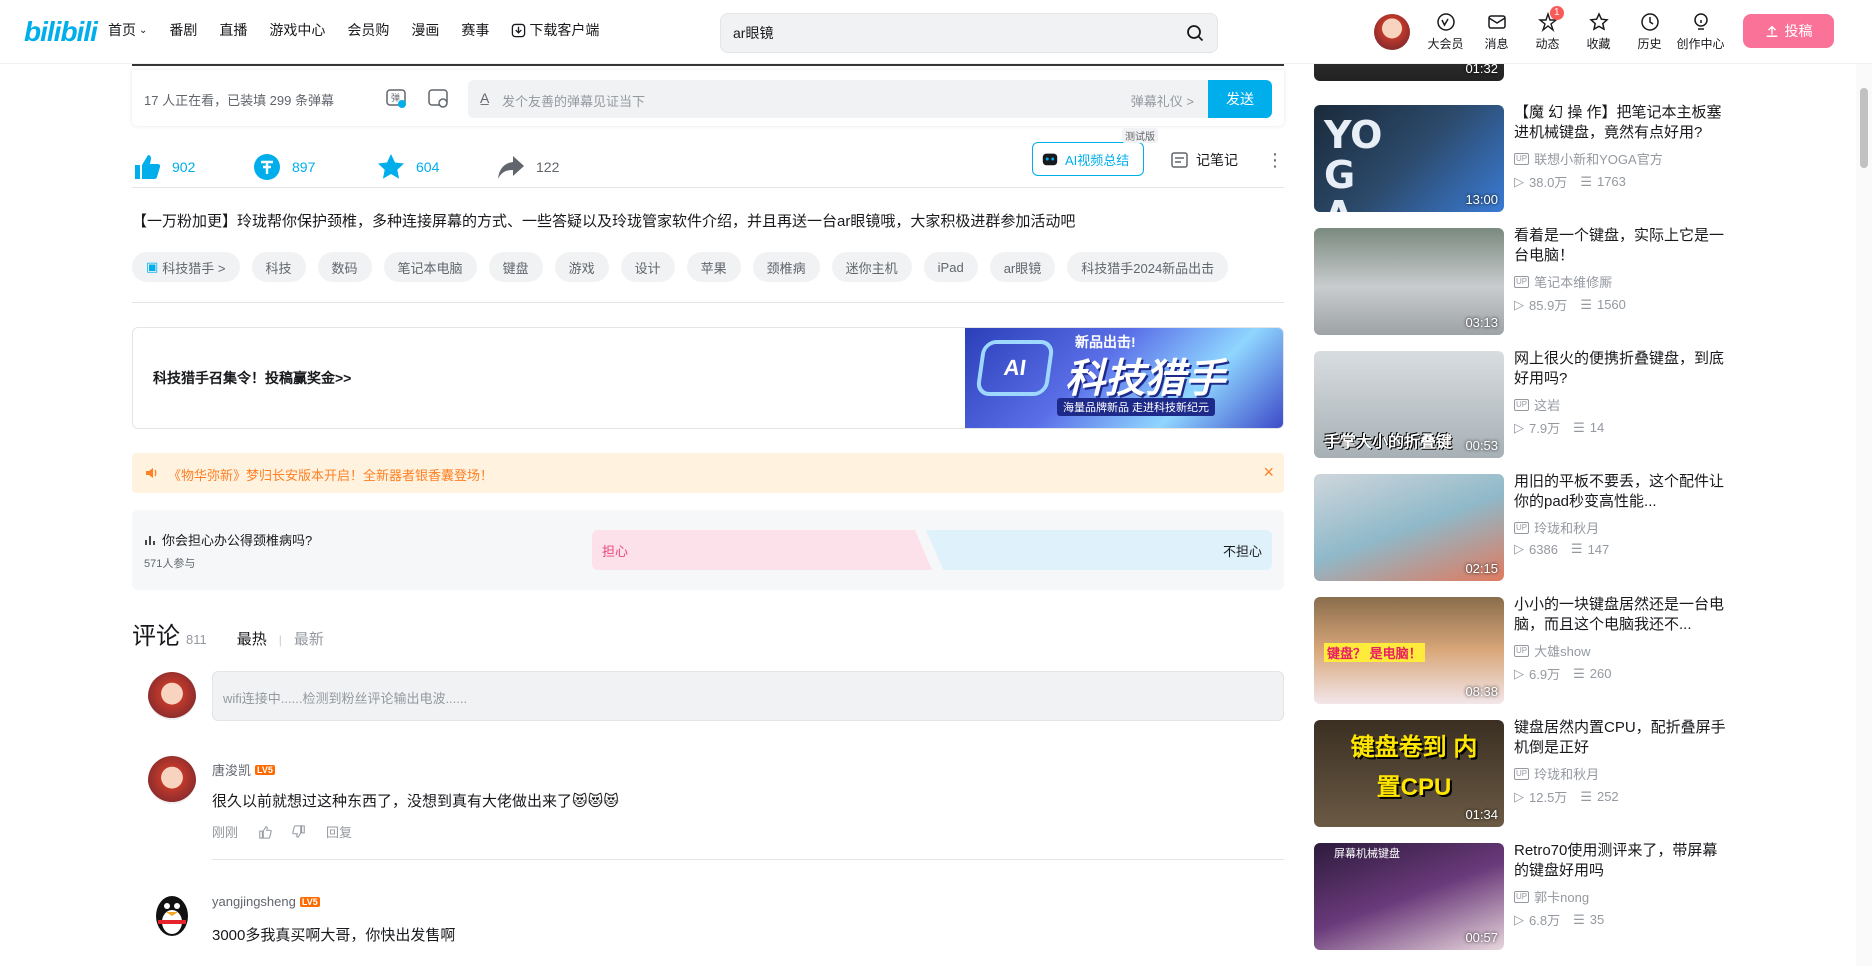 The image size is (1872, 966). Describe the element at coordinates (555, 30) in the screenshot. I see `nav-download: 下载客户端` at that location.